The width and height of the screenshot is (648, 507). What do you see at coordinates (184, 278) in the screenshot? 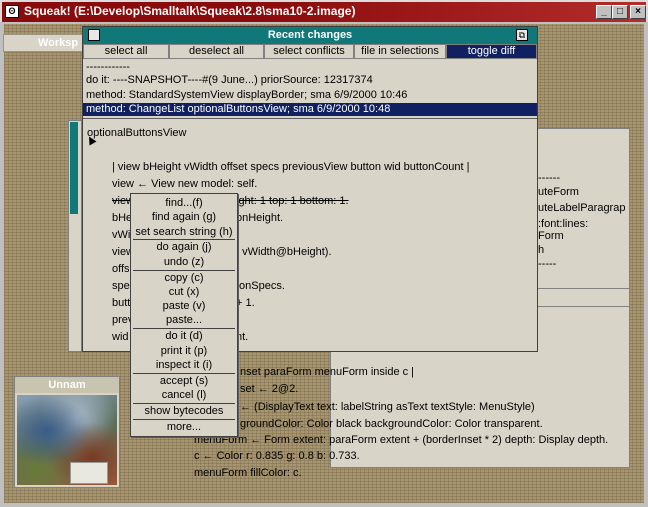
I see `menu-item: copy (c)` at bounding box center [184, 278].